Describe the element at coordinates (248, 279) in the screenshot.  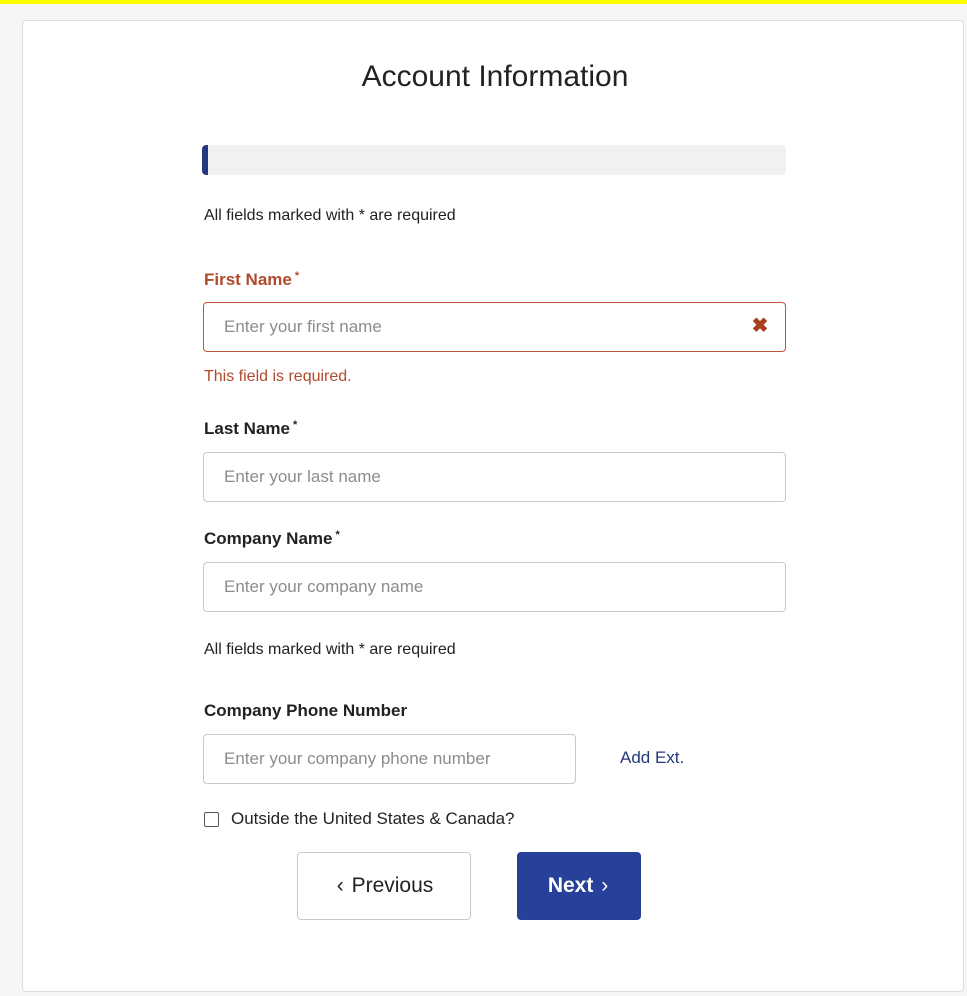
I see `first-name-label-text: First Name` at that location.